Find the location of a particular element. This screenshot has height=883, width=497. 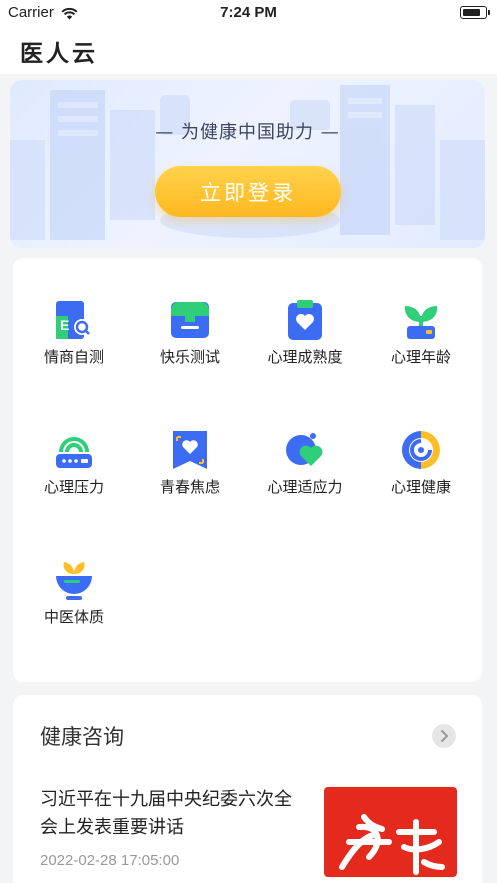

signal-router-icon is located at coordinates (74, 452).